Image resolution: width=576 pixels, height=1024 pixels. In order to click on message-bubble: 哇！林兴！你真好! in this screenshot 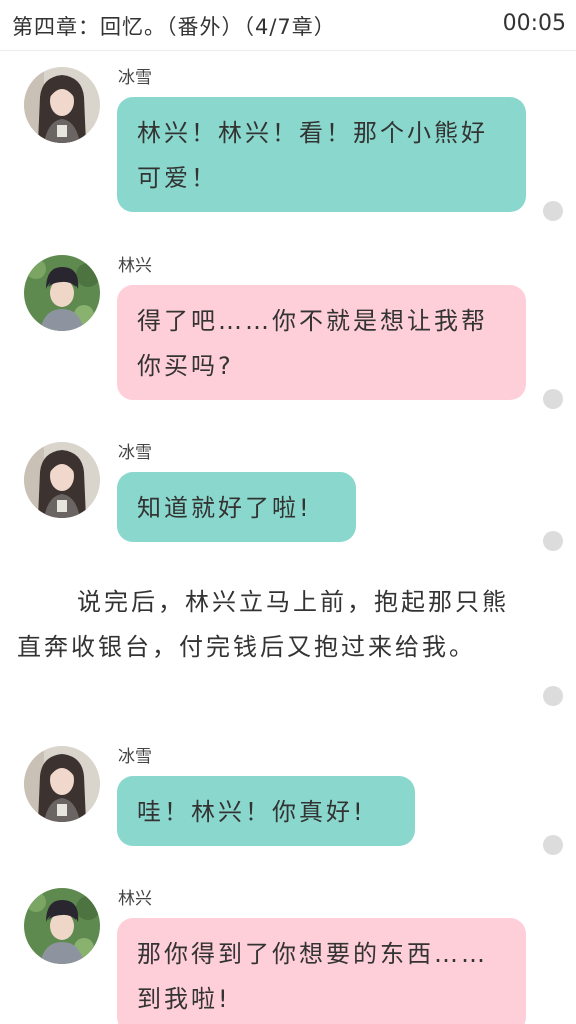, I will do `click(266, 811)`.